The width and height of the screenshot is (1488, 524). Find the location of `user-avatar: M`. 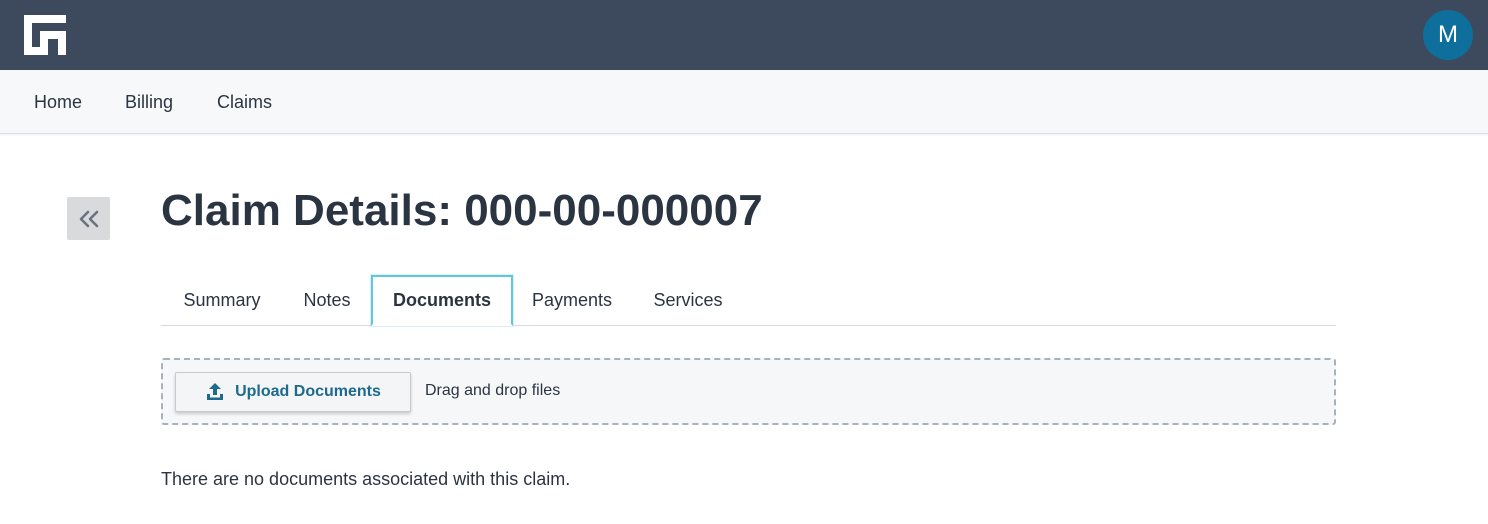

user-avatar: M is located at coordinates (1448, 35).